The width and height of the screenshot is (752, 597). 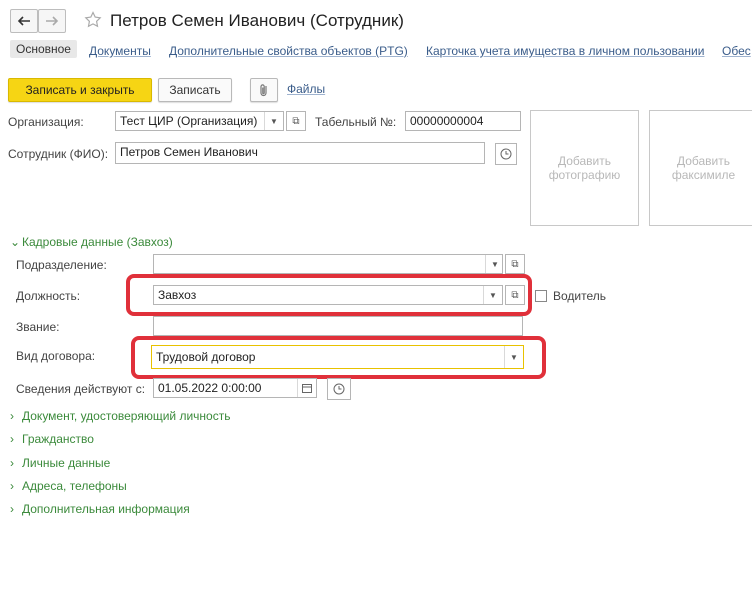 I want to click on add-photo-box: Добавить фотографию, so click(x=584, y=168).